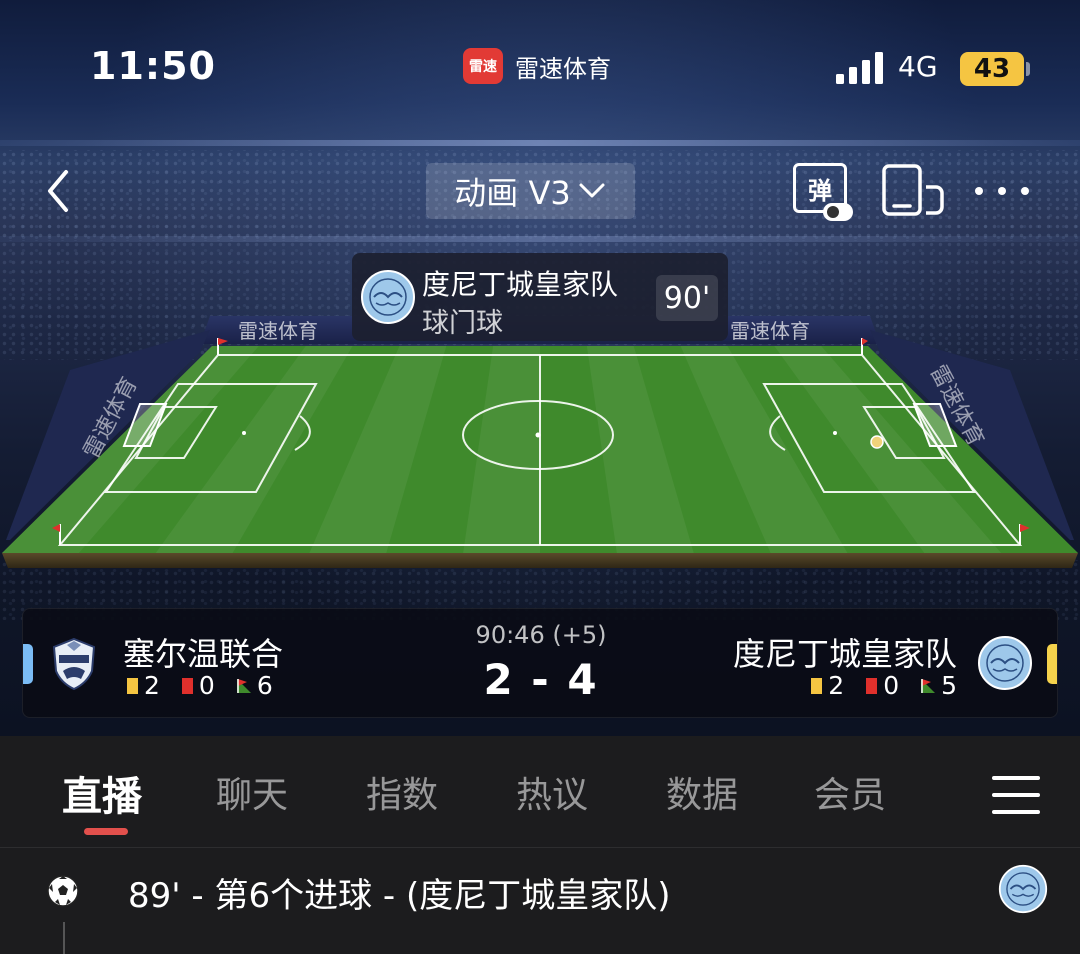 This screenshot has width=1080, height=954. What do you see at coordinates (540, 560) in the screenshot?
I see `pitch-base` at bounding box center [540, 560].